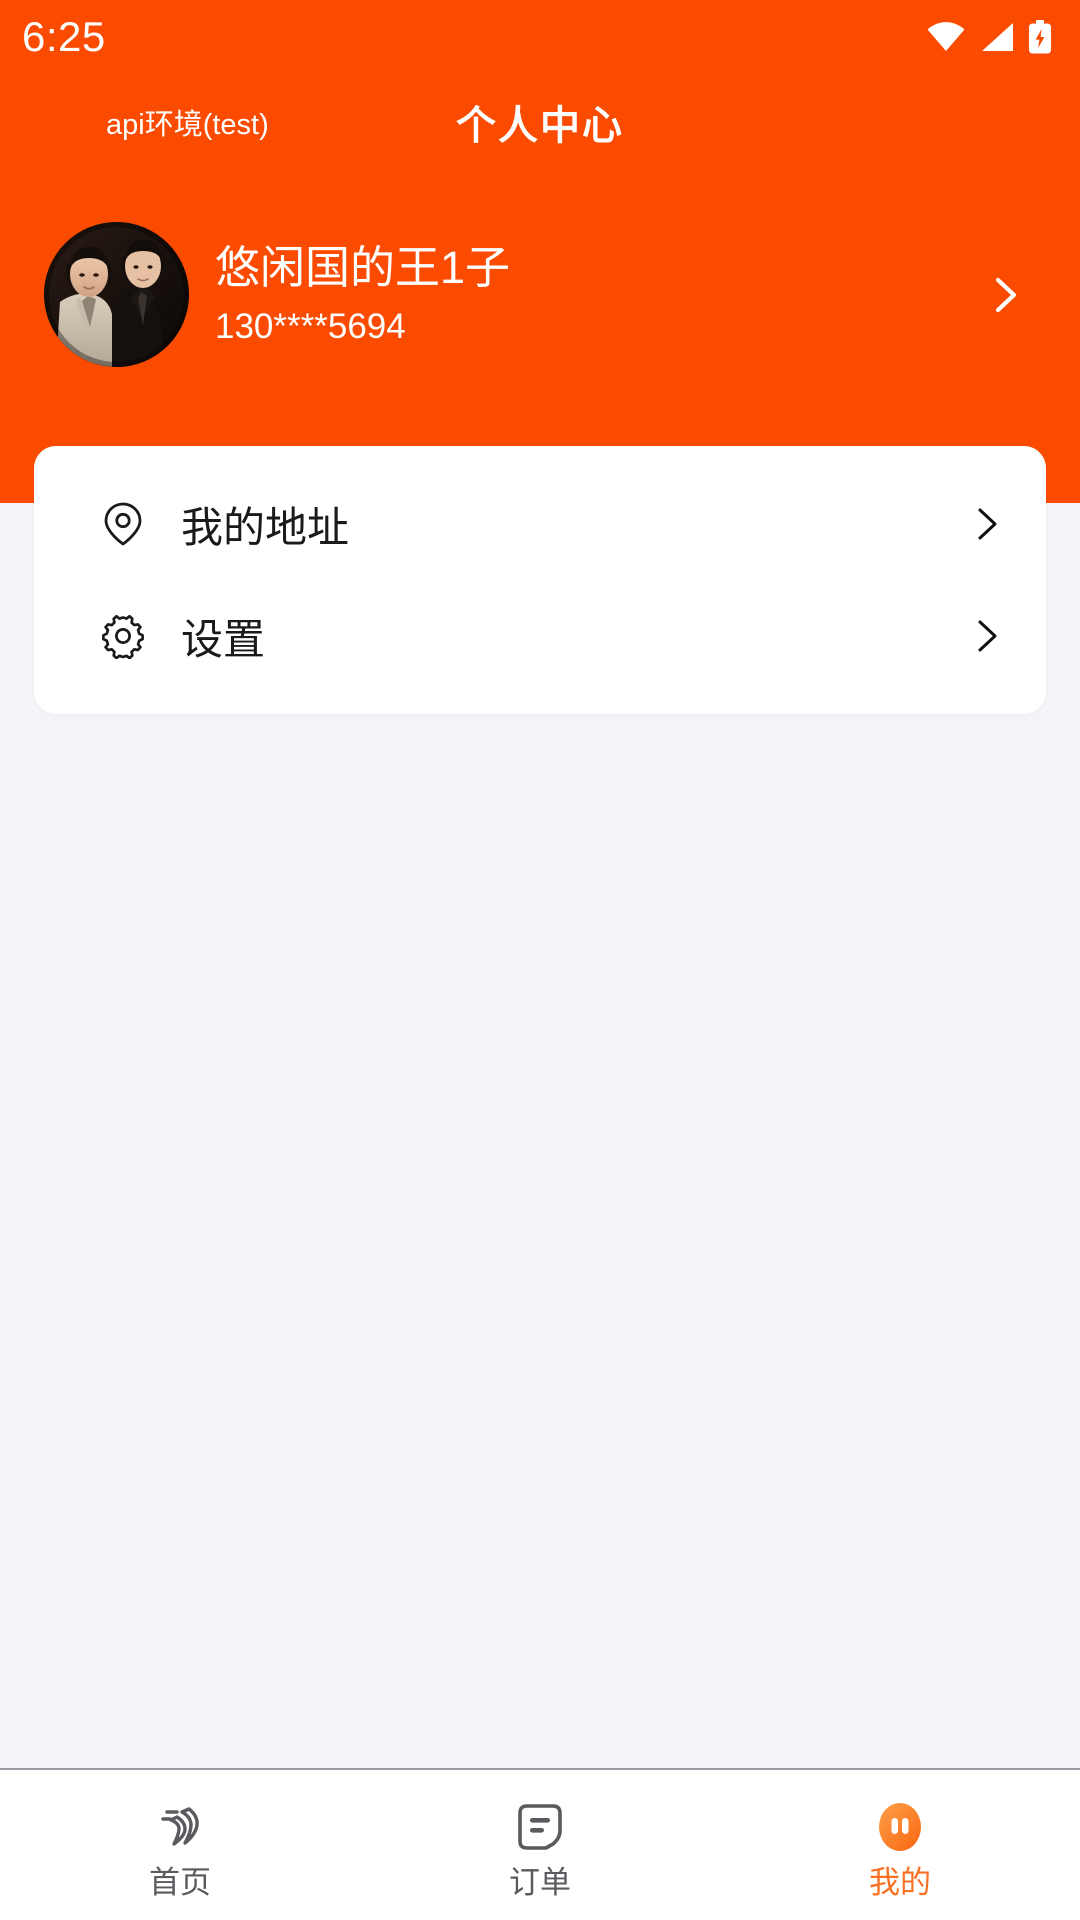 The height and width of the screenshot is (1920, 1080). I want to click on profile-row: 悠闲国的王1子 130****5694, so click(540, 294).